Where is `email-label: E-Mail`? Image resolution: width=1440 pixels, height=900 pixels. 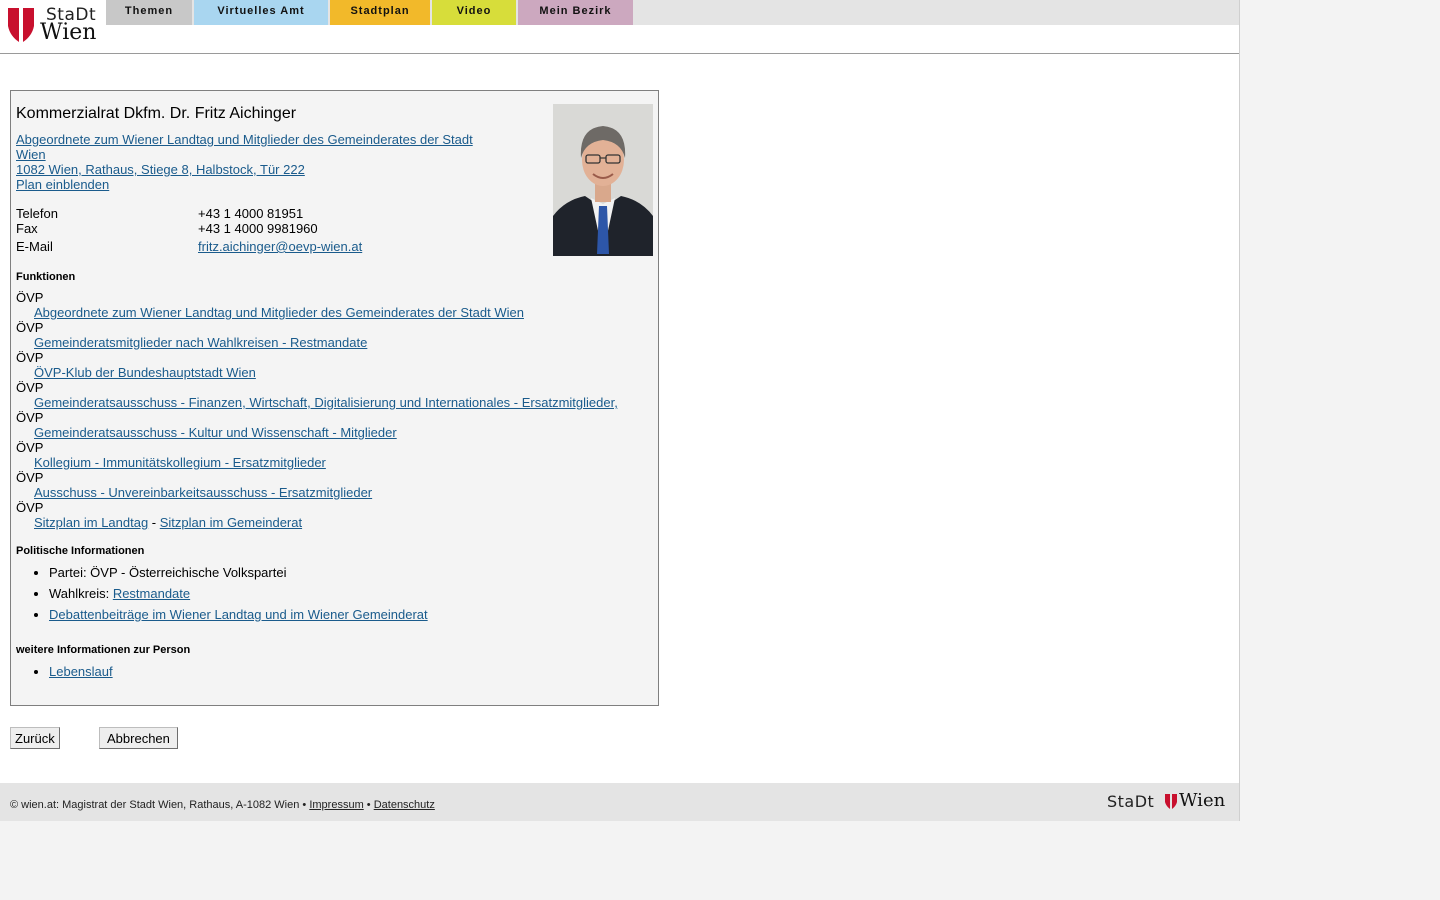 email-label: E-Mail is located at coordinates (34, 246).